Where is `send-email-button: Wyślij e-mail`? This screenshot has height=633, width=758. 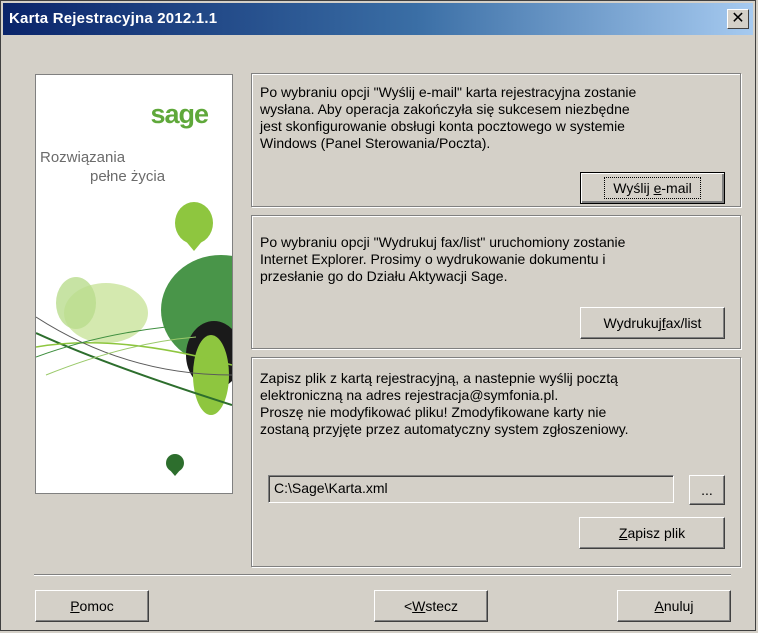
send-email-button: Wyślij e-mail is located at coordinates (652, 188).